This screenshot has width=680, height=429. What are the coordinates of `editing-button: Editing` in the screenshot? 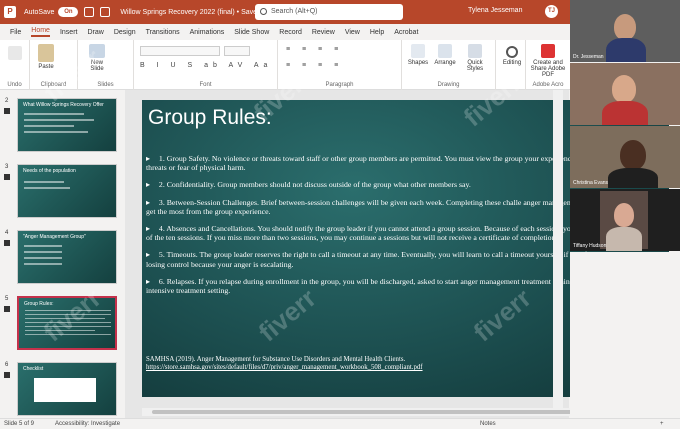 It's located at (512, 56).